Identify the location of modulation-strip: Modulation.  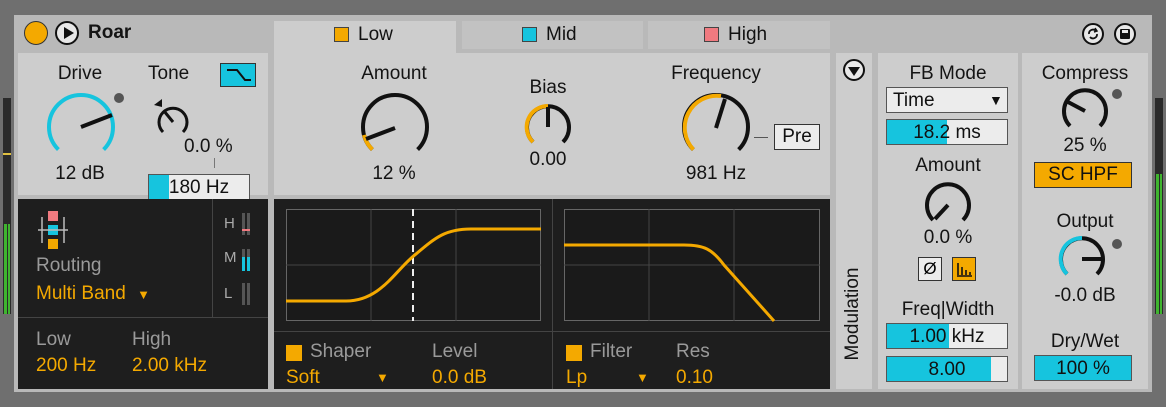
(854, 221).